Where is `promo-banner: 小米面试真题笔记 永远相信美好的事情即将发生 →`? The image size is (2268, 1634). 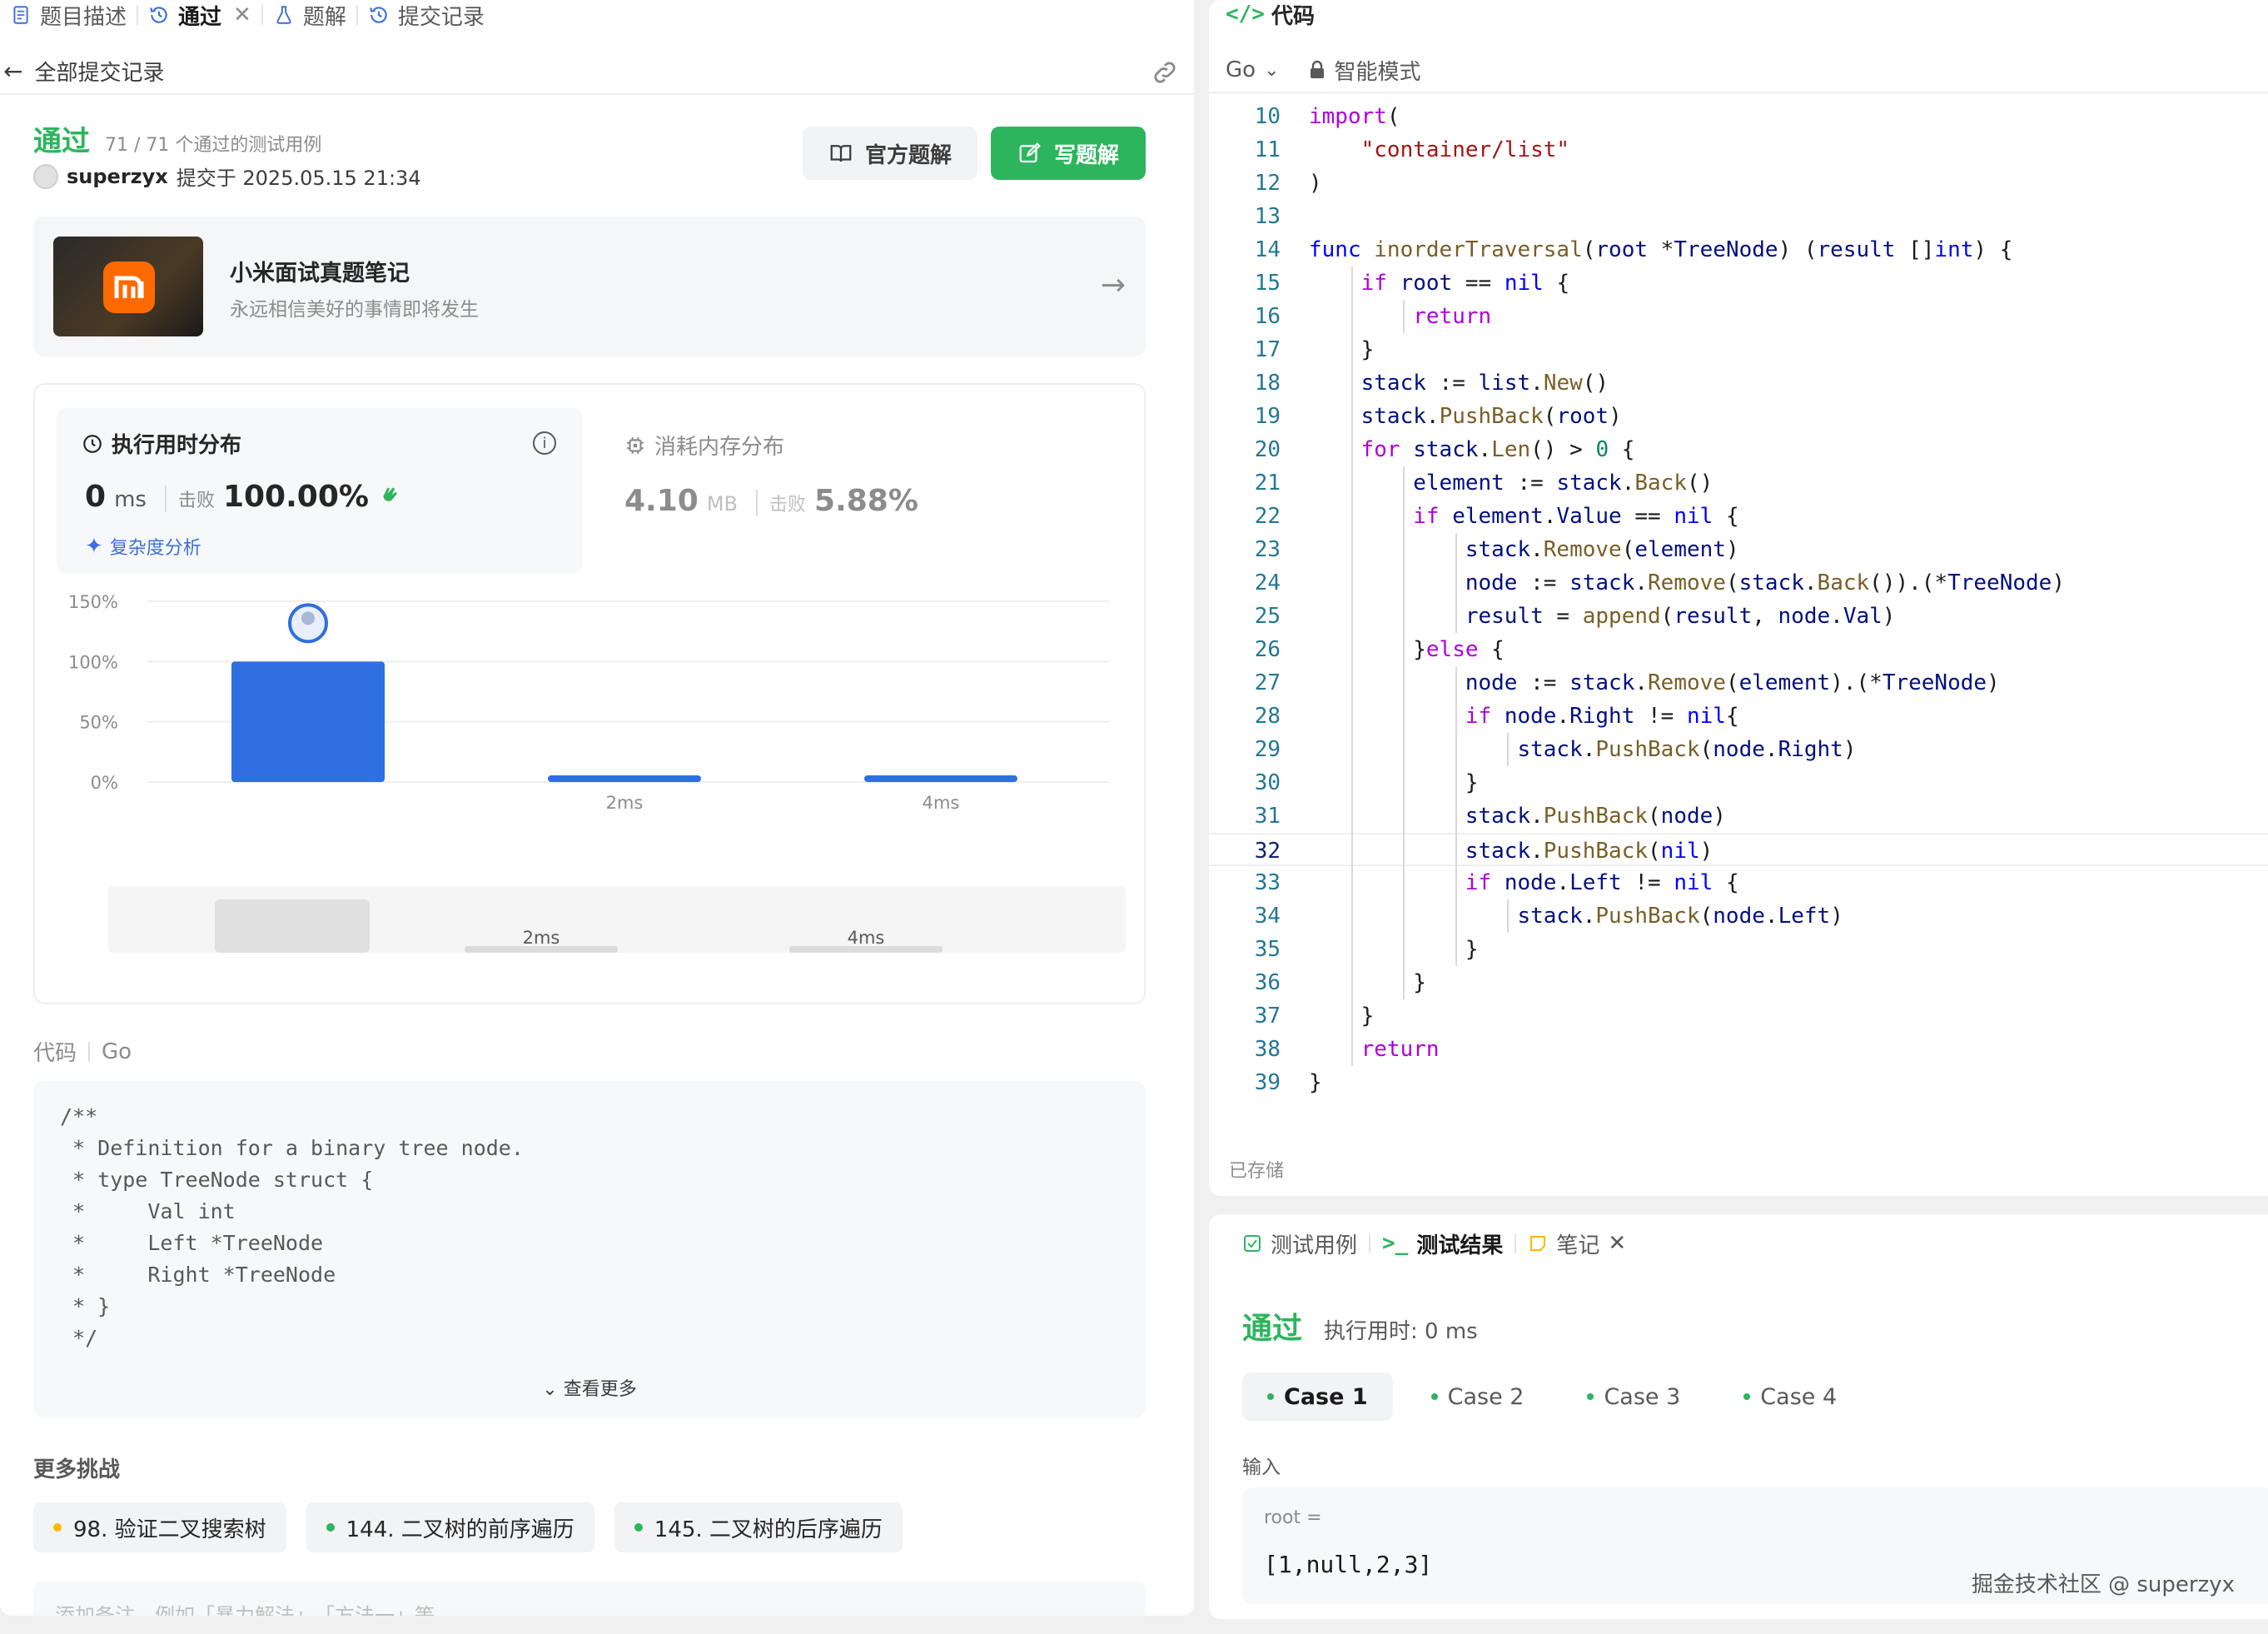 promo-banner: 小米面试真题笔记 永远相信美好的事情即将发生 → is located at coordinates (590, 286).